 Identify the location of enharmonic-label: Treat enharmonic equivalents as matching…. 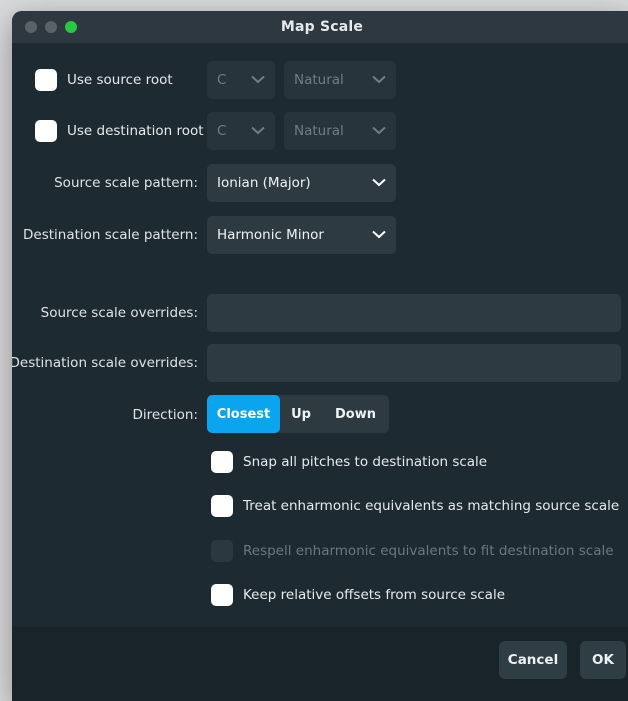
(431, 506).